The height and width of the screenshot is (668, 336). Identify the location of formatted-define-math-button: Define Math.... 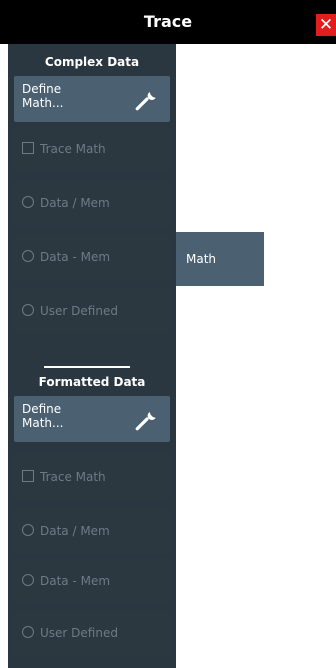
(92, 419).